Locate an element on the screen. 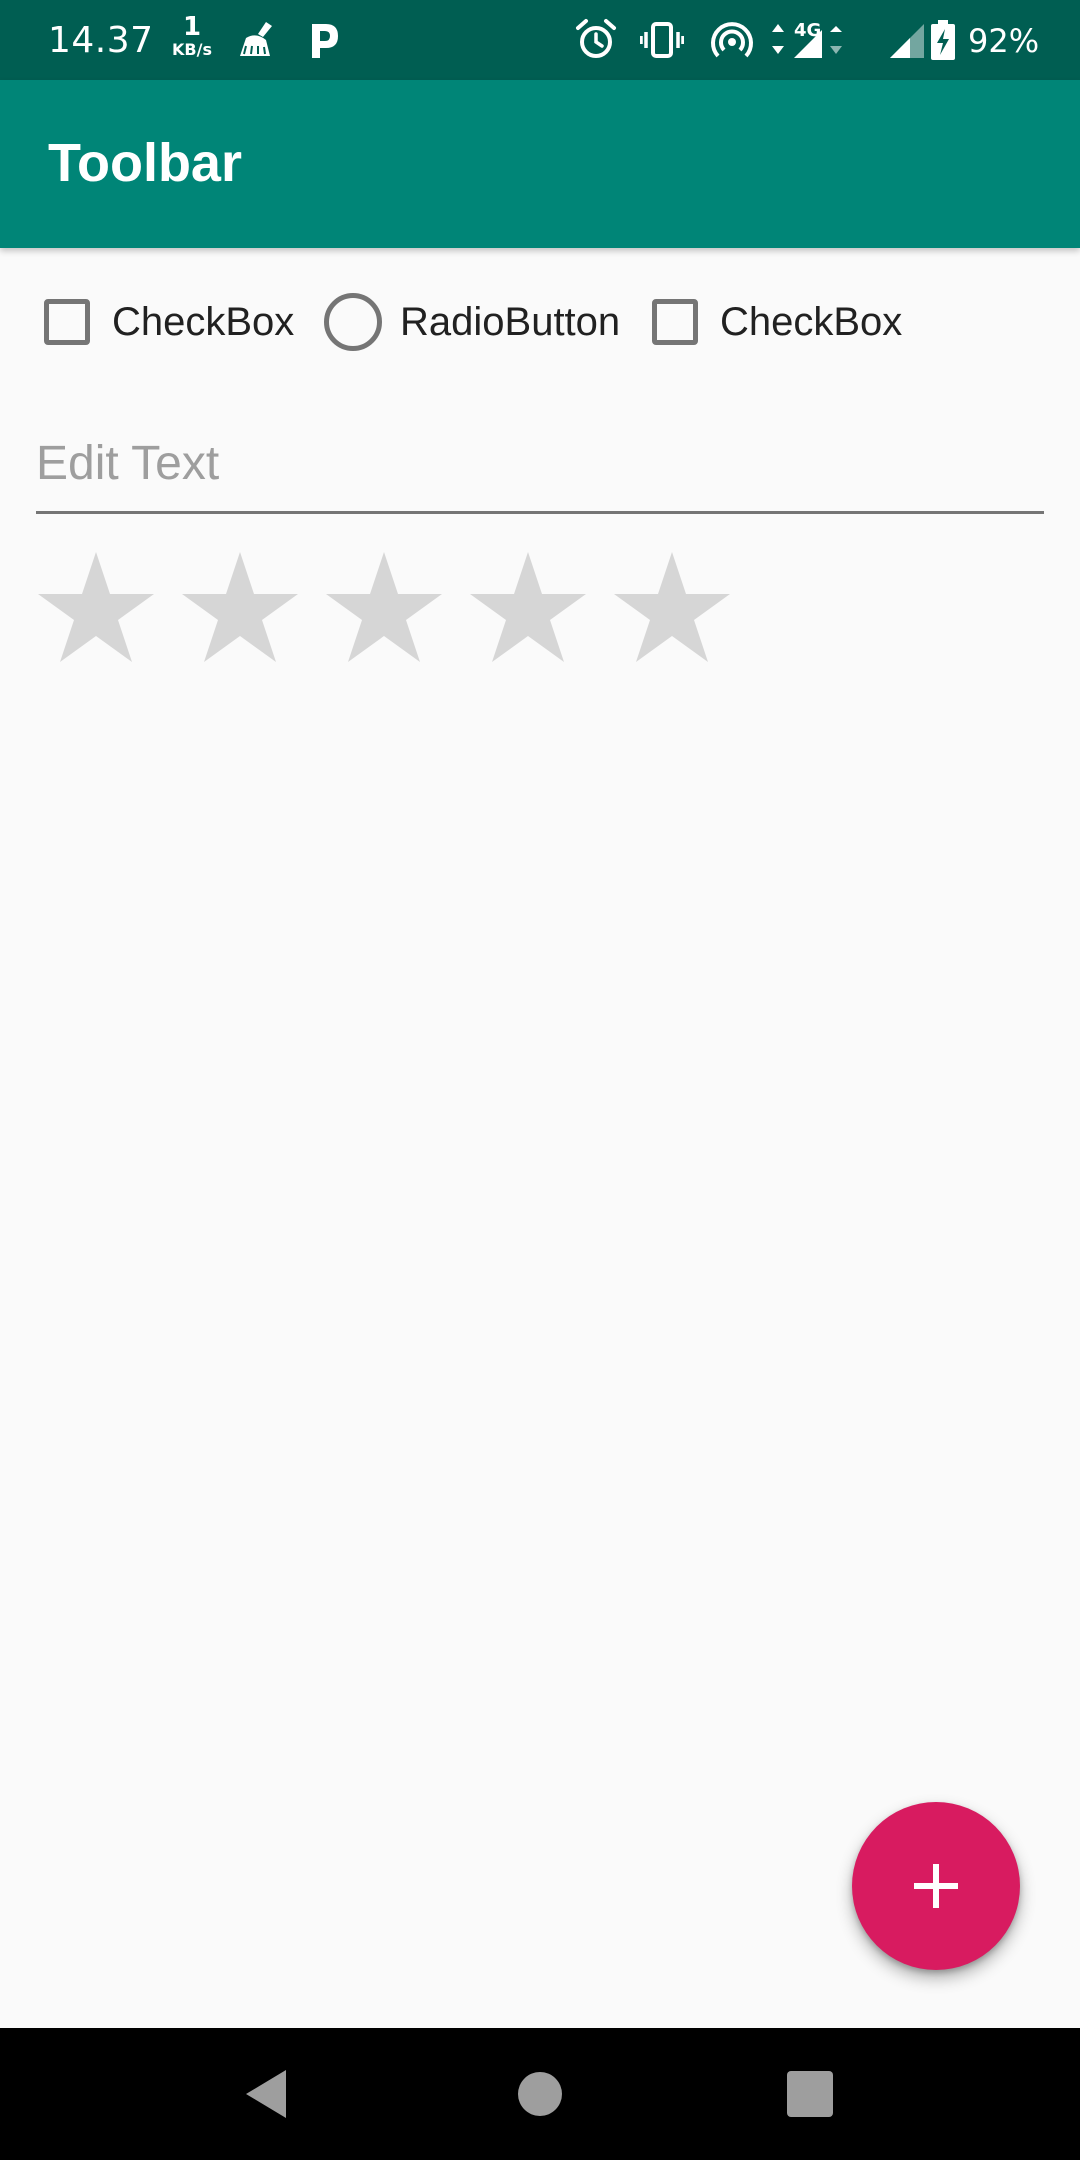 The image size is (1080, 2160). edit-text-field is located at coordinates (540, 471).